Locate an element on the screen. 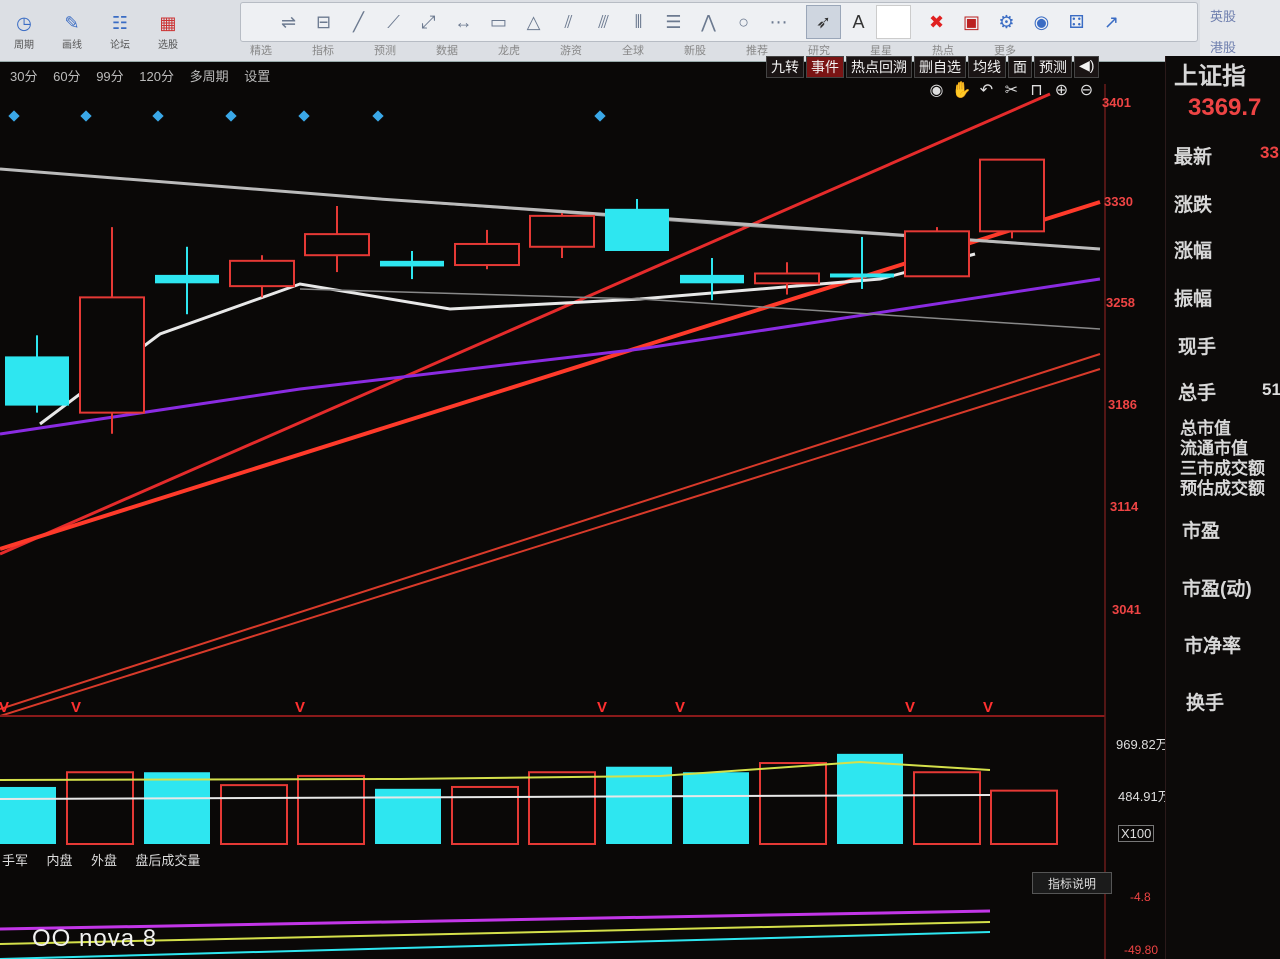 Image resolution: width=1280 pixels, height=959 pixels. toolbar-label: 精选 is located at coordinates (261, 52).